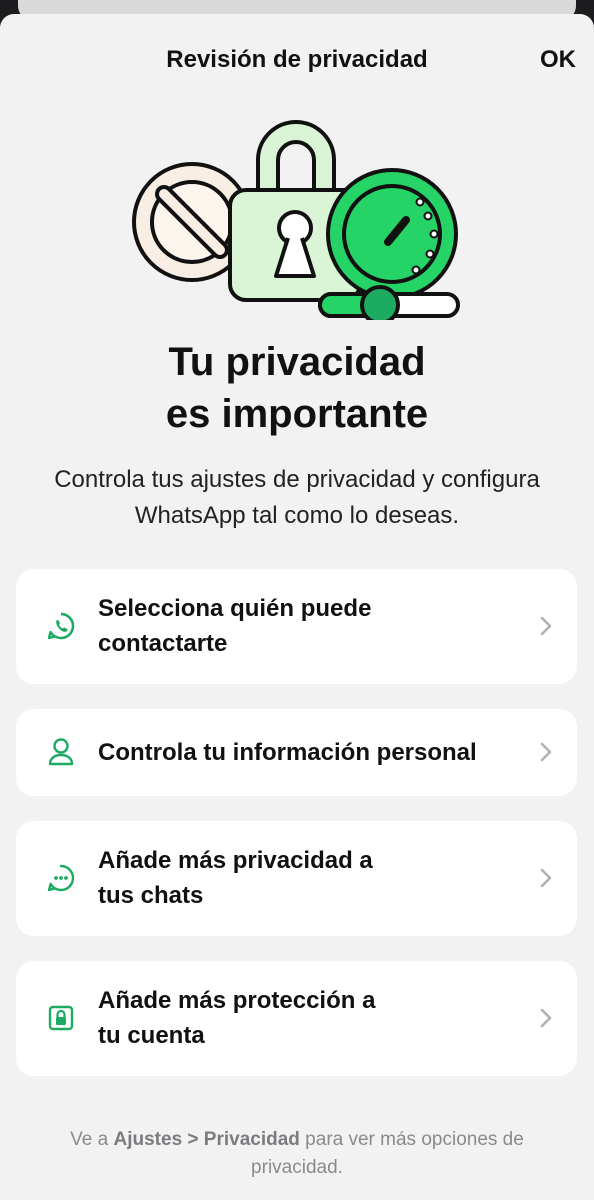  Describe the element at coordinates (148, 1139) in the screenshot. I see `footer-settings-link: Ajustes` at that location.